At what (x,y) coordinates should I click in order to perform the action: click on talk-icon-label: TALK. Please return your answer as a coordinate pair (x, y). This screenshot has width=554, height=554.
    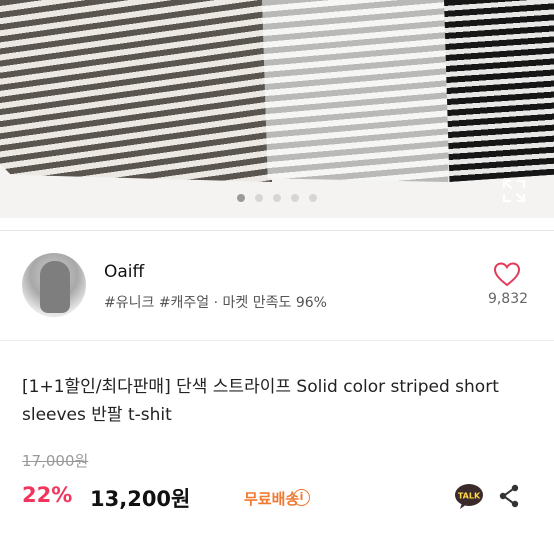
    Looking at the image, I should click on (469, 496).